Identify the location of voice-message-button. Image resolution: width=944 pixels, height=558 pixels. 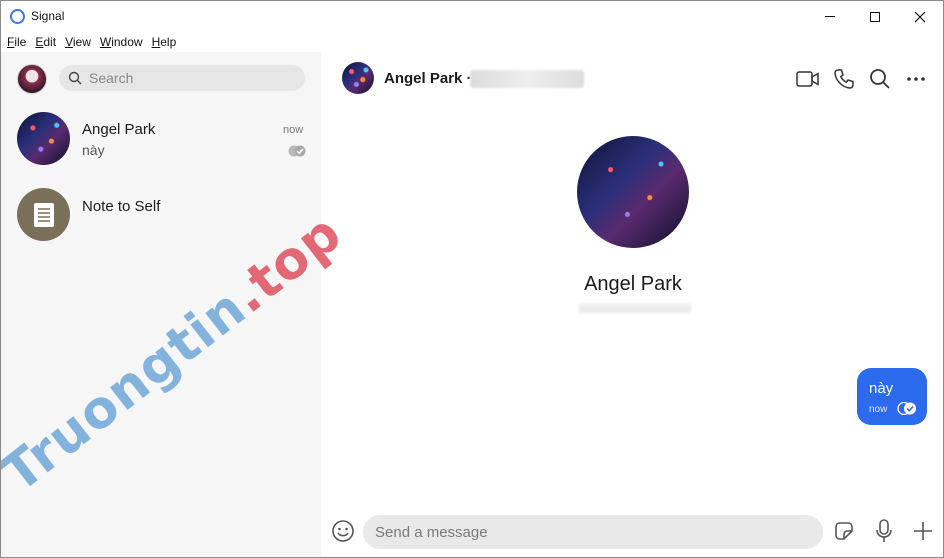
(884, 531).